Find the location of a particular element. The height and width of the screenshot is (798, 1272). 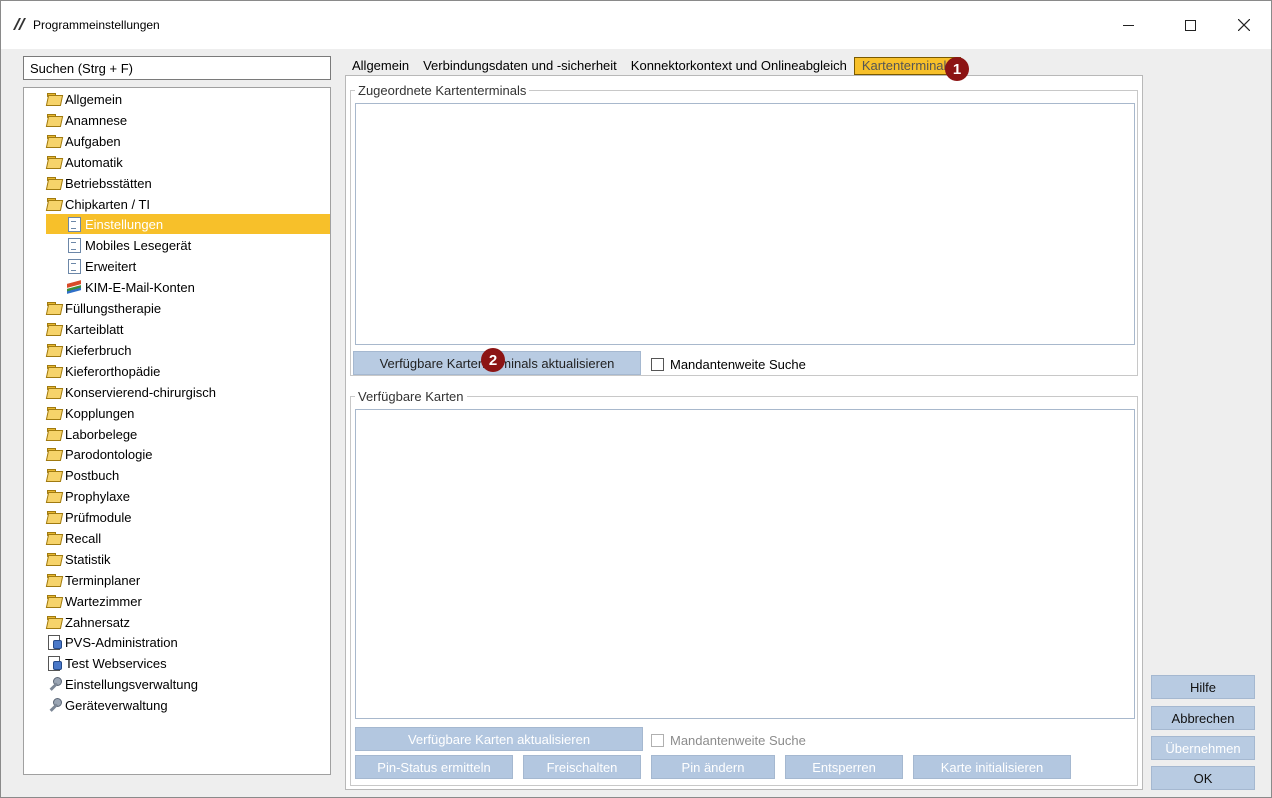

tree-item-kim-email-konten: KIM-E-Mail-Konten is located at coordinates (130, 287).